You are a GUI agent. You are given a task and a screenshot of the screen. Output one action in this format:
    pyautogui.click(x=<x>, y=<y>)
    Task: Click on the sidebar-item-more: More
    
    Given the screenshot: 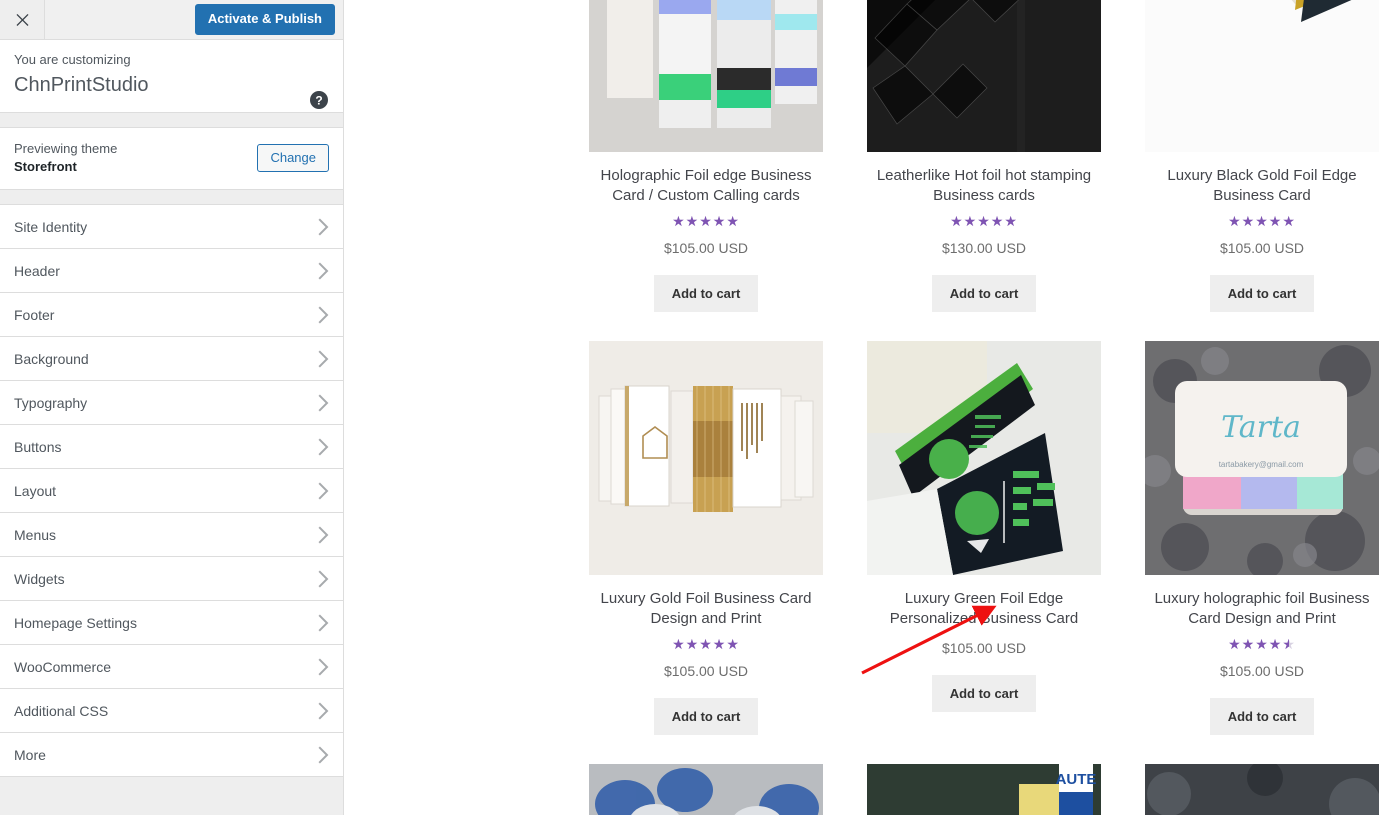 What is the action you would take?
    pyautogui.click(x=171, y=755)
    